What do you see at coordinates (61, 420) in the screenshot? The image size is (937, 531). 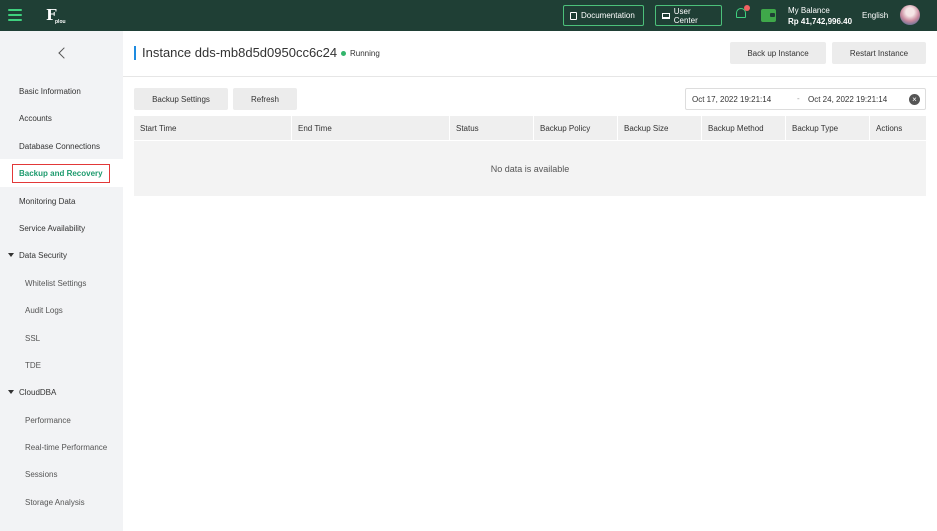 I see `sidebar-item-performance: Performance` at bounding box center [61, 420].